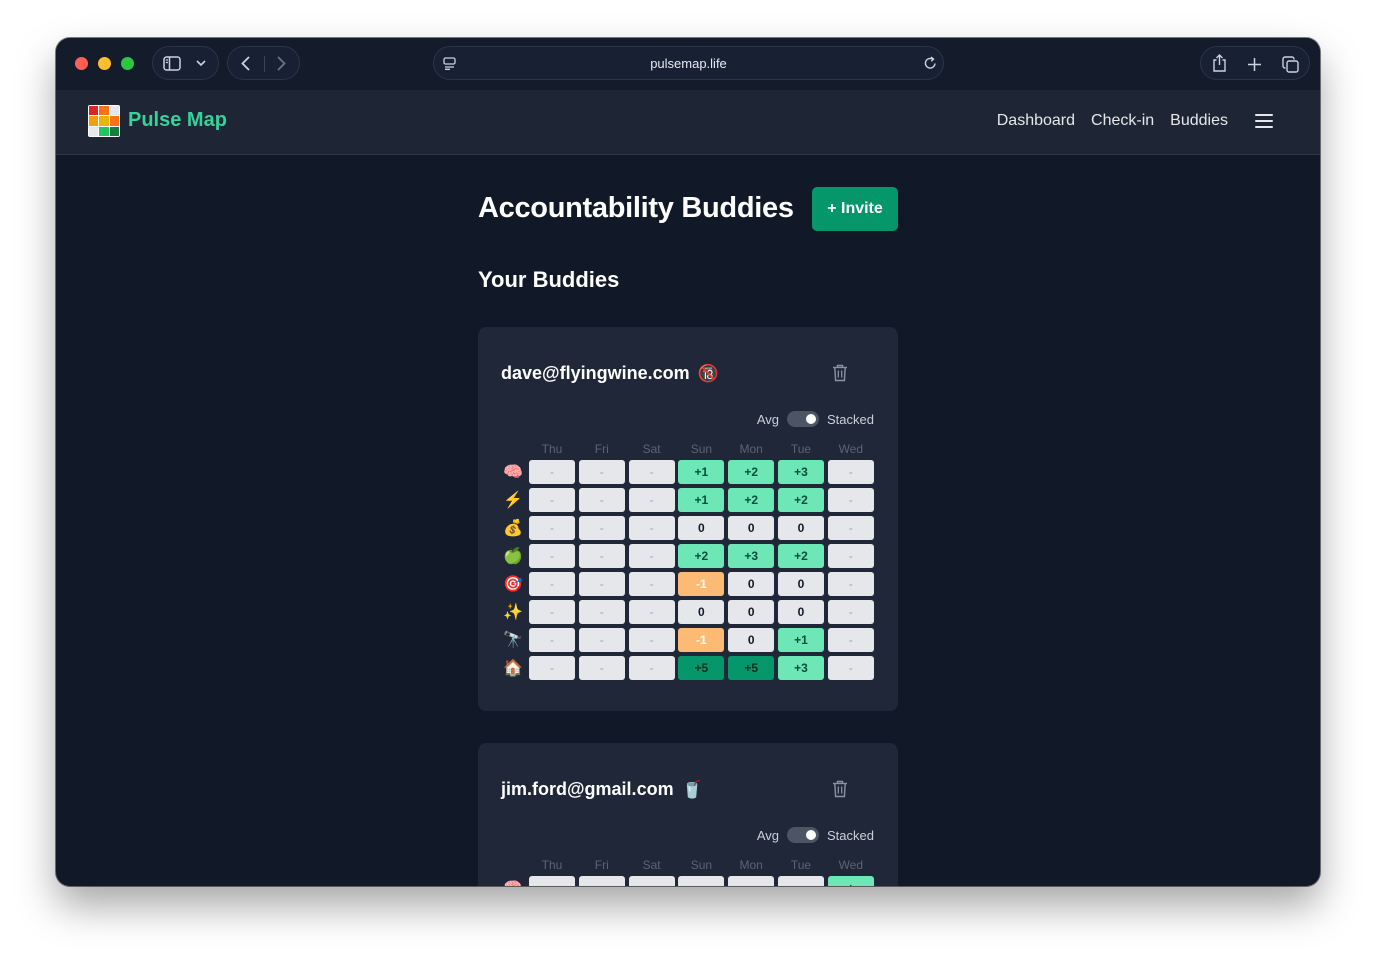 This screenshot has height=961, width=1376. I want to click on url-text: pulsemap.life, so click(688, 63).